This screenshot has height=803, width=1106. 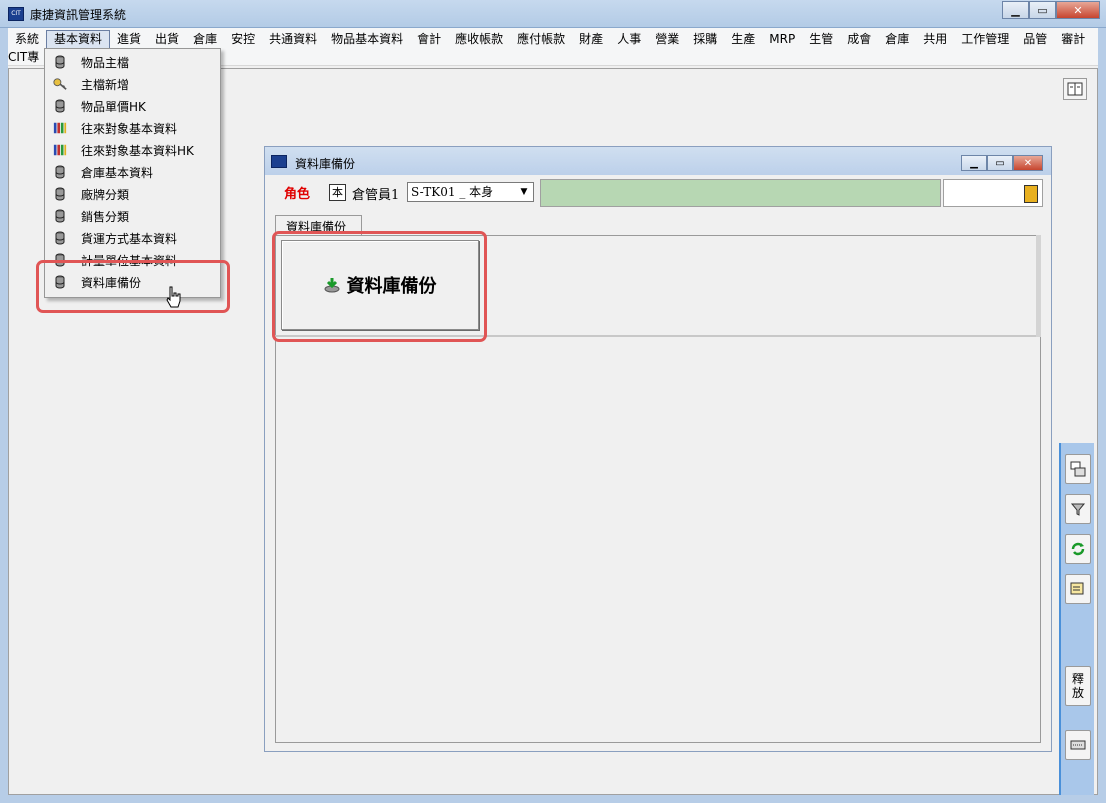 What do you see at coordinates (429, 39) in the screenshot?
I see `menu-item-8: 會計` at bounding box center [429, 39].